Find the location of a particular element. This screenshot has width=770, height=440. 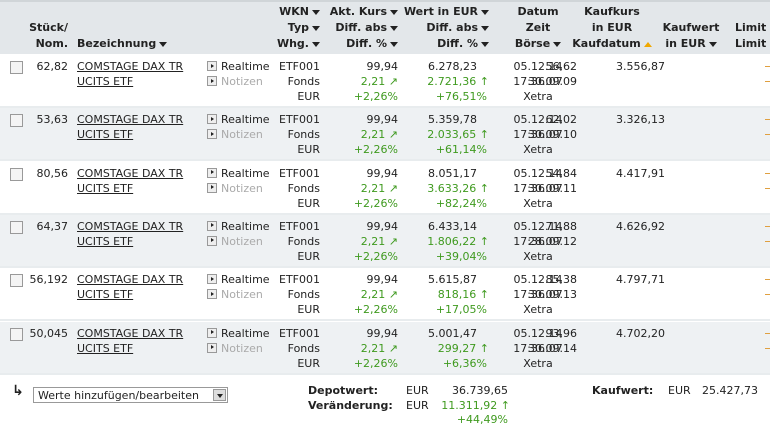

kaufwert-cell: 4.797,71 is located at coordinates (640, 280).